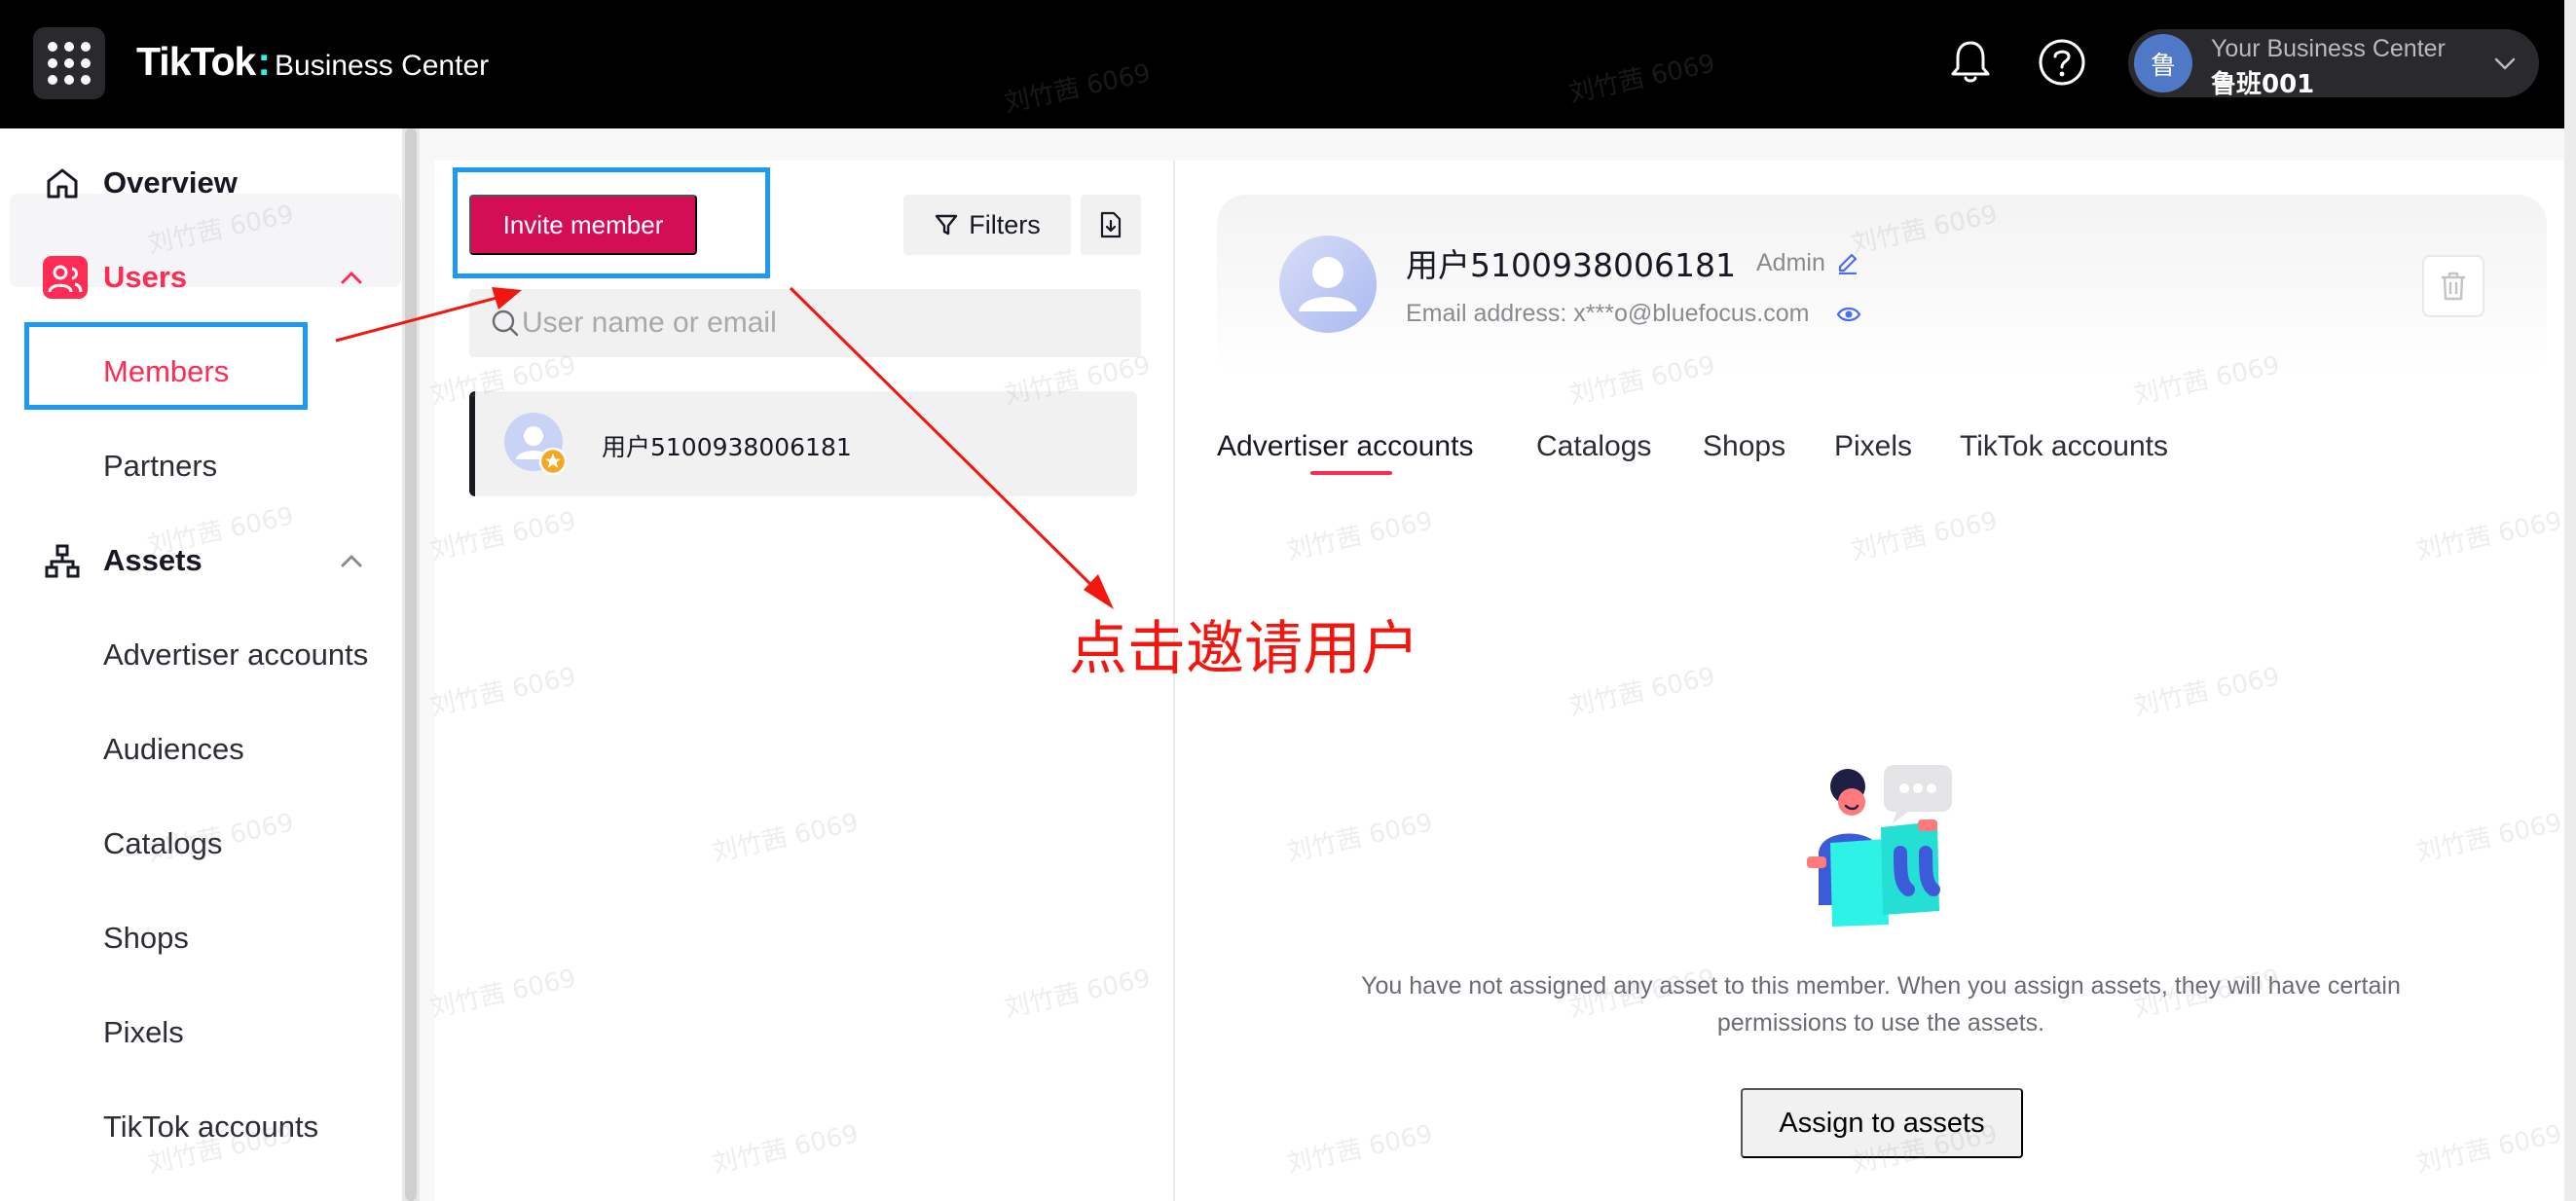  Describe the element at coordinates (1873, 447) in the screenshot. I see `tab-pixels: Pixels` at that location.